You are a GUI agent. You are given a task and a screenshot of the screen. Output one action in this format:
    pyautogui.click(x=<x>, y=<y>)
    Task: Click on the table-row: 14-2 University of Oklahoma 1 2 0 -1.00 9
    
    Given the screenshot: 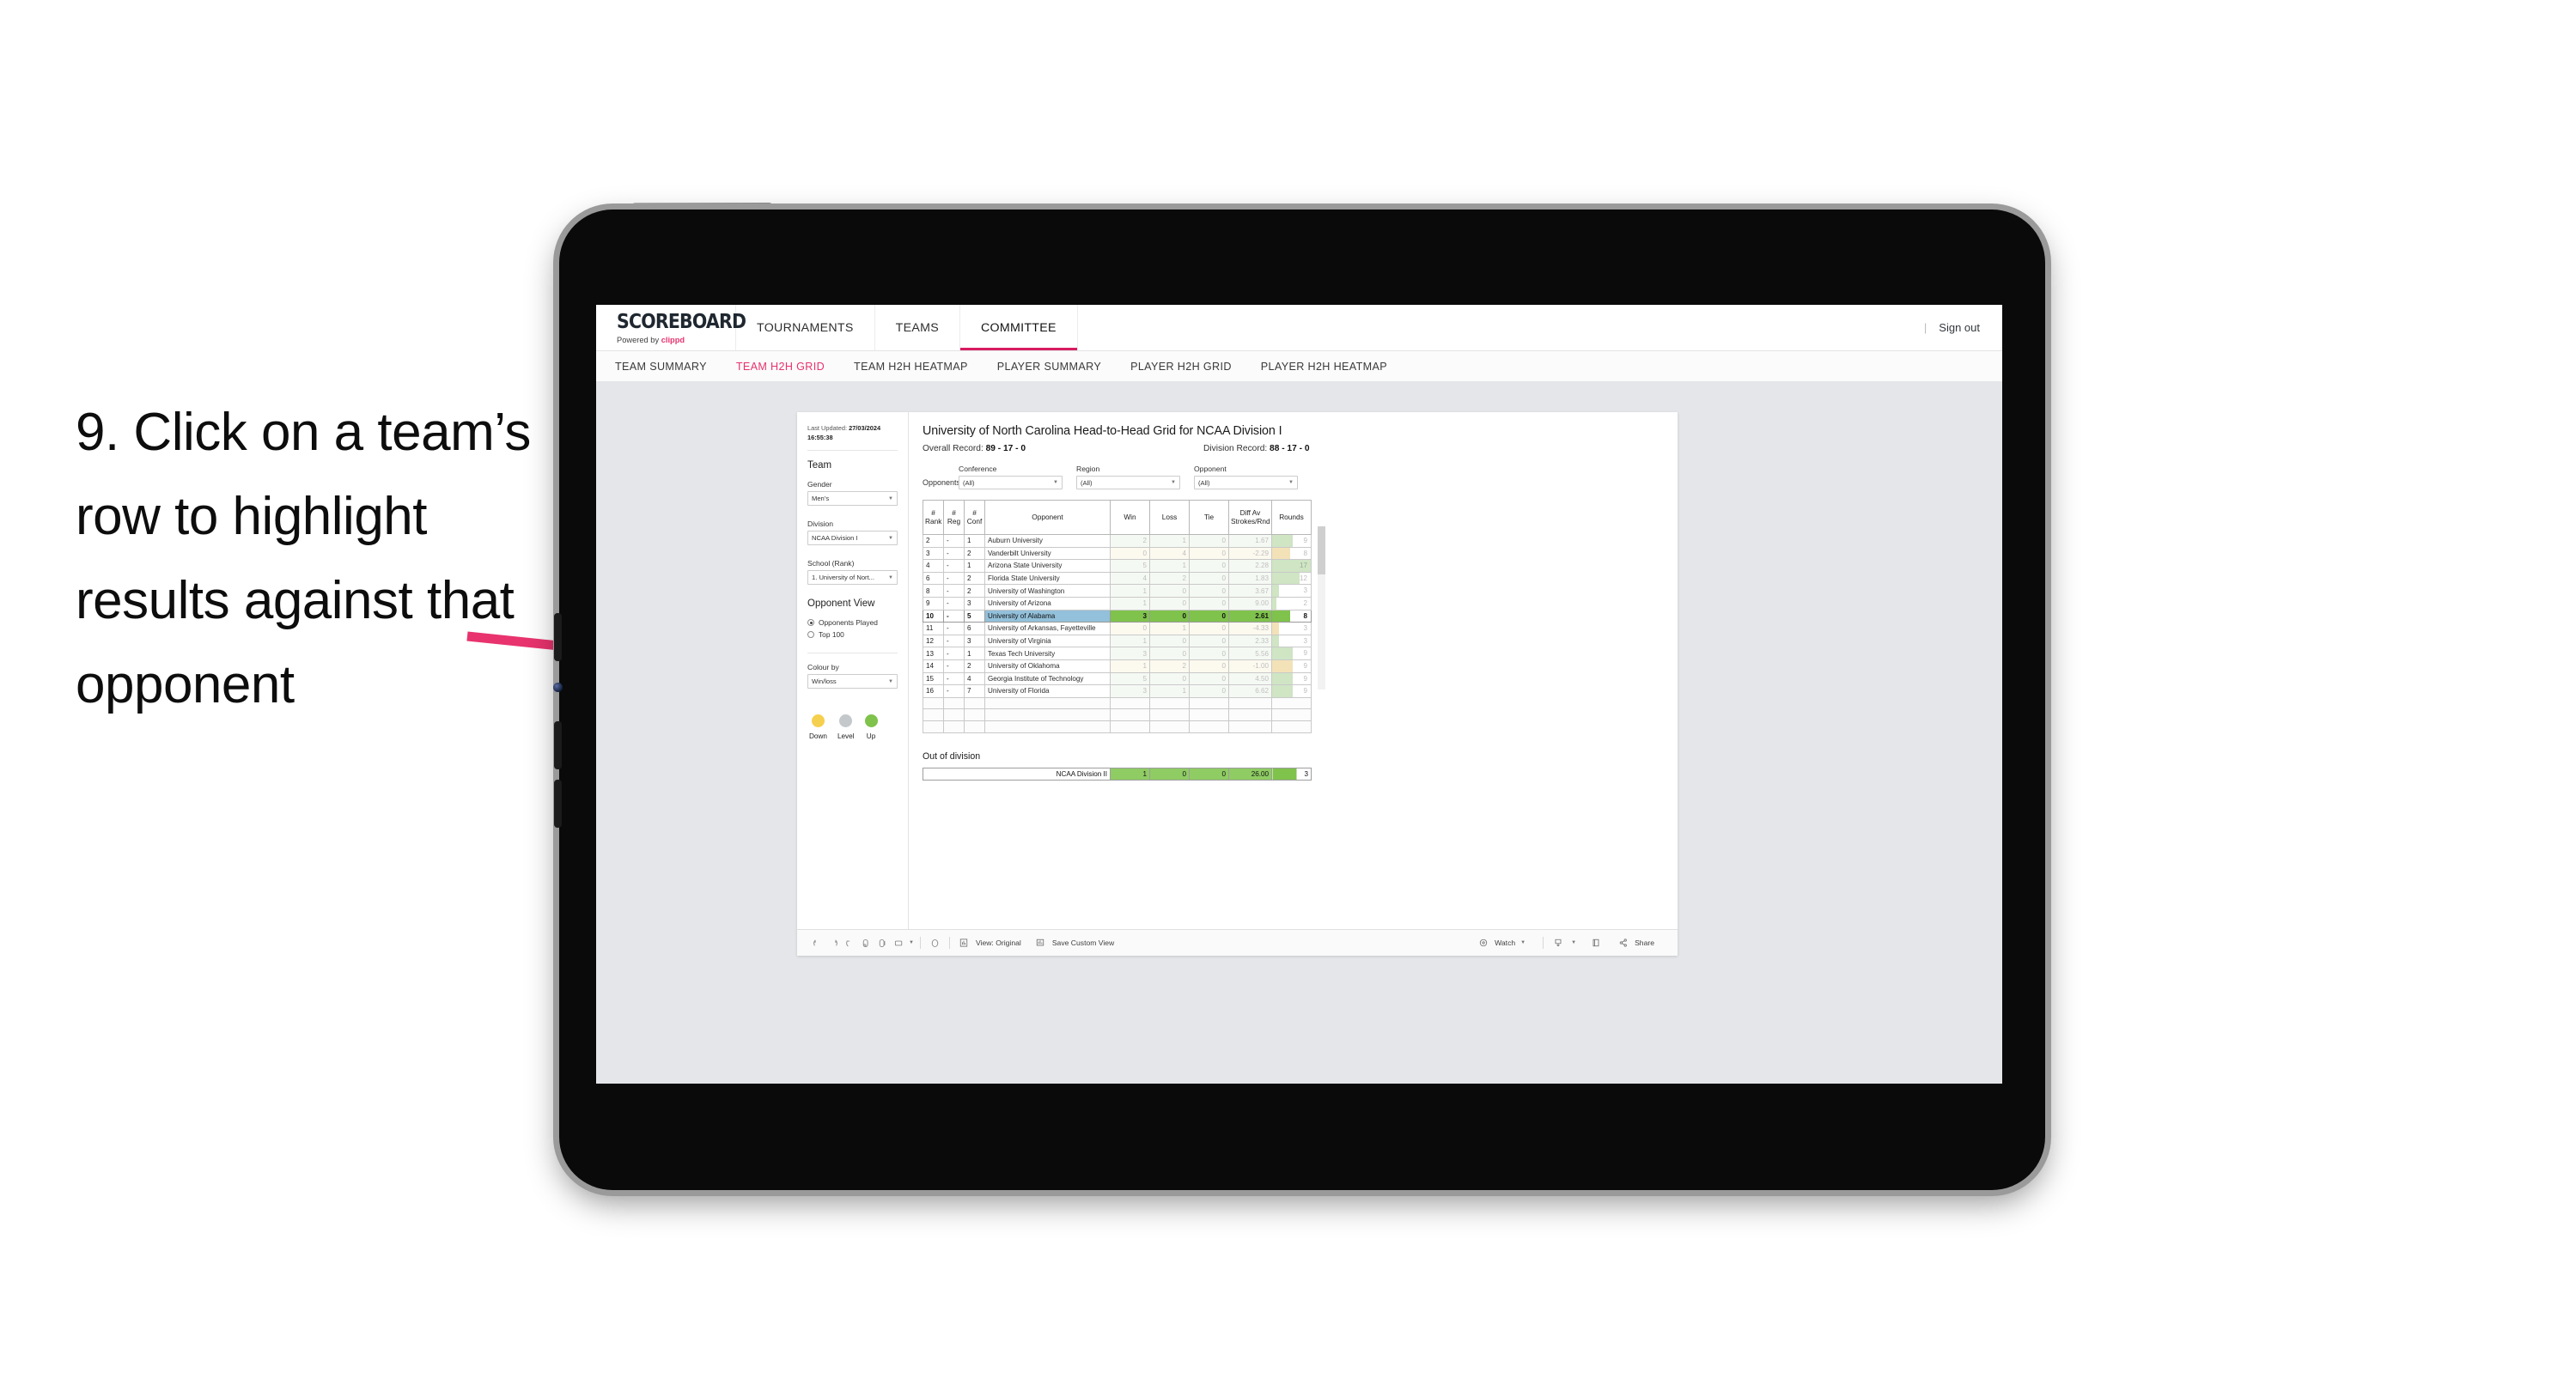 What is the action you would take?
    pyautogui.click(x=1117, y=666)
    